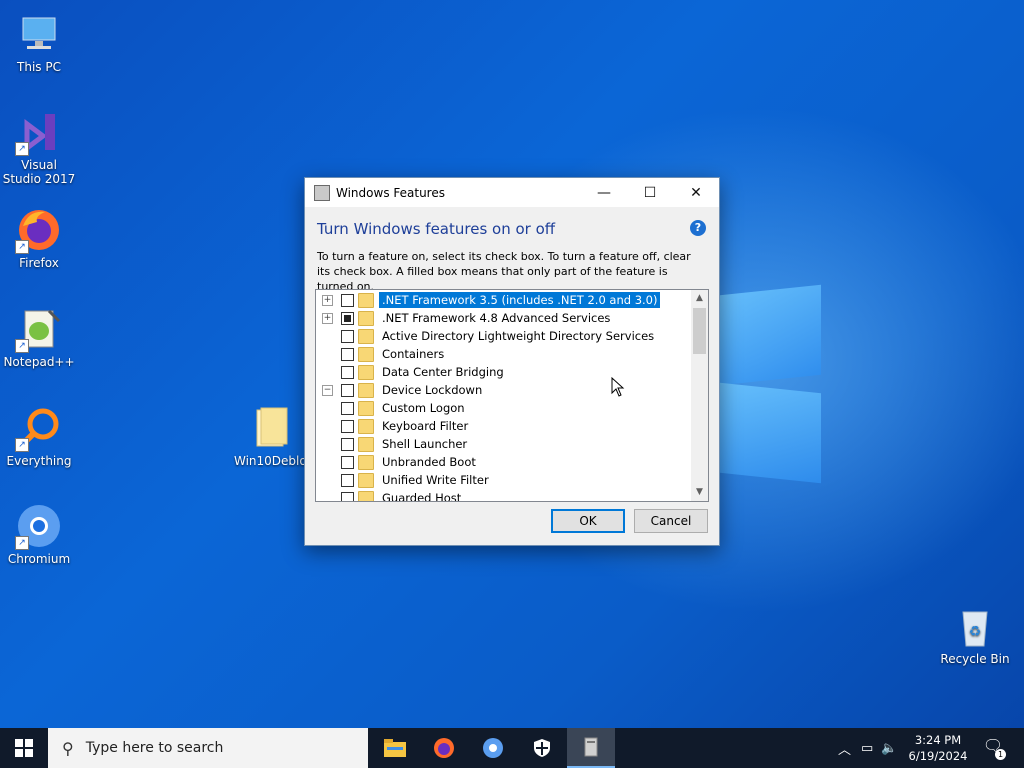 This screenshot has height=768, width=1024. What do you see at coordinates (889, 748) in the screenshot?
I see `volume-muted-icon: 🔈` at bounding box center [889, 748].